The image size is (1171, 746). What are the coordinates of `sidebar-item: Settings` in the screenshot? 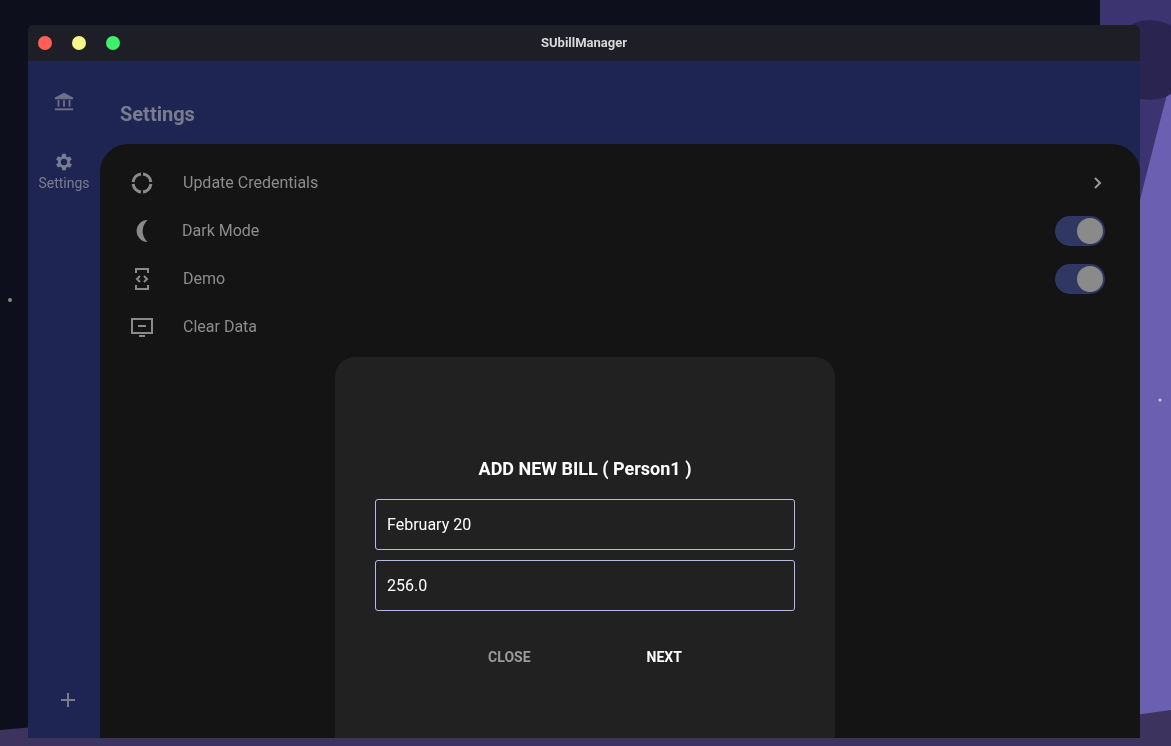 It's located at (64, 172).